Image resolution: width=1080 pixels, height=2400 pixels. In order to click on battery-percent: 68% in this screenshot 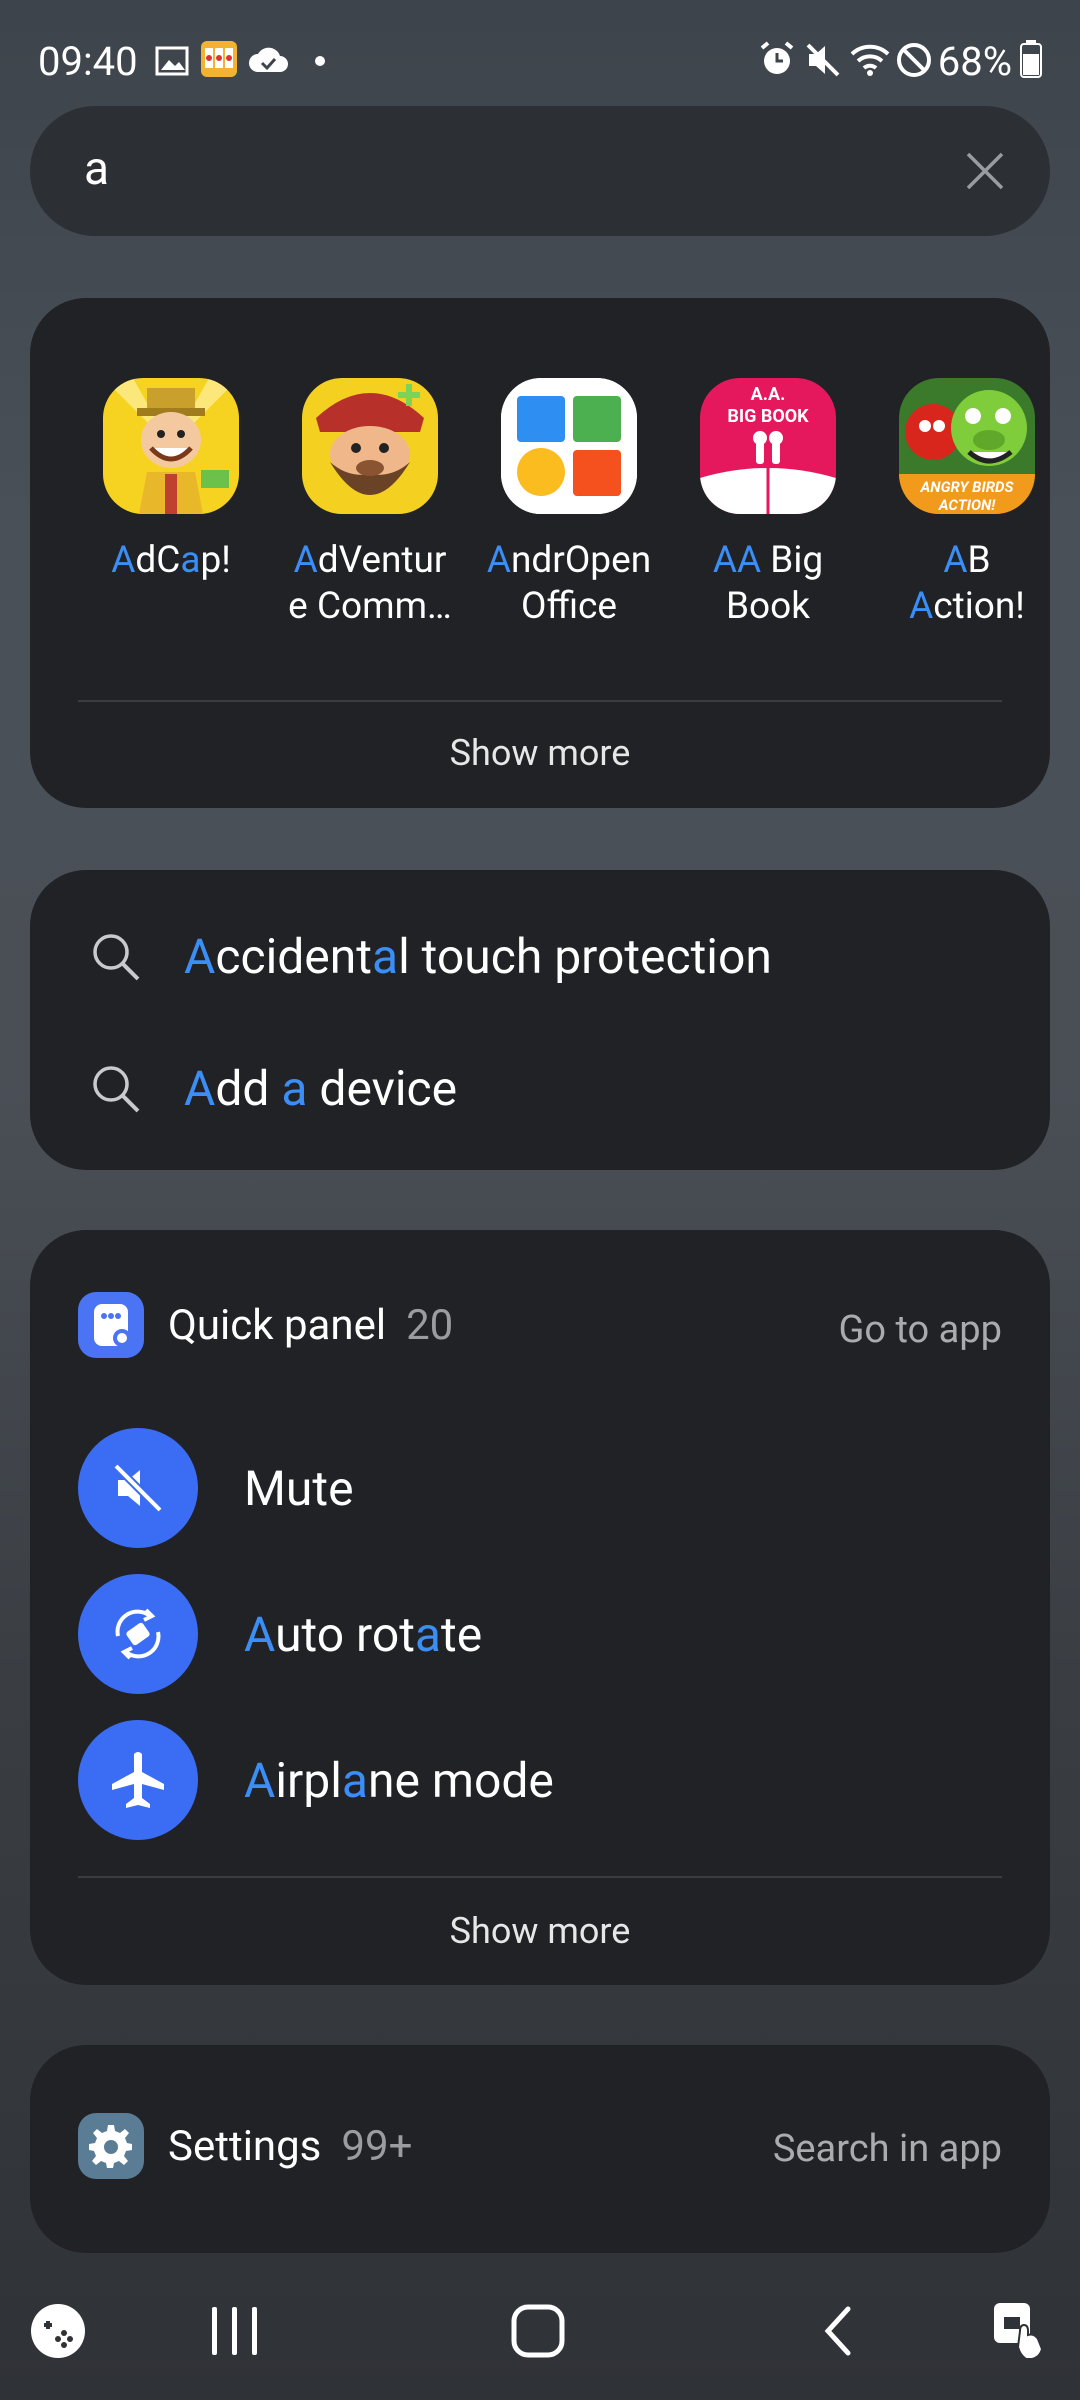, I will do `click(974, 61)`.